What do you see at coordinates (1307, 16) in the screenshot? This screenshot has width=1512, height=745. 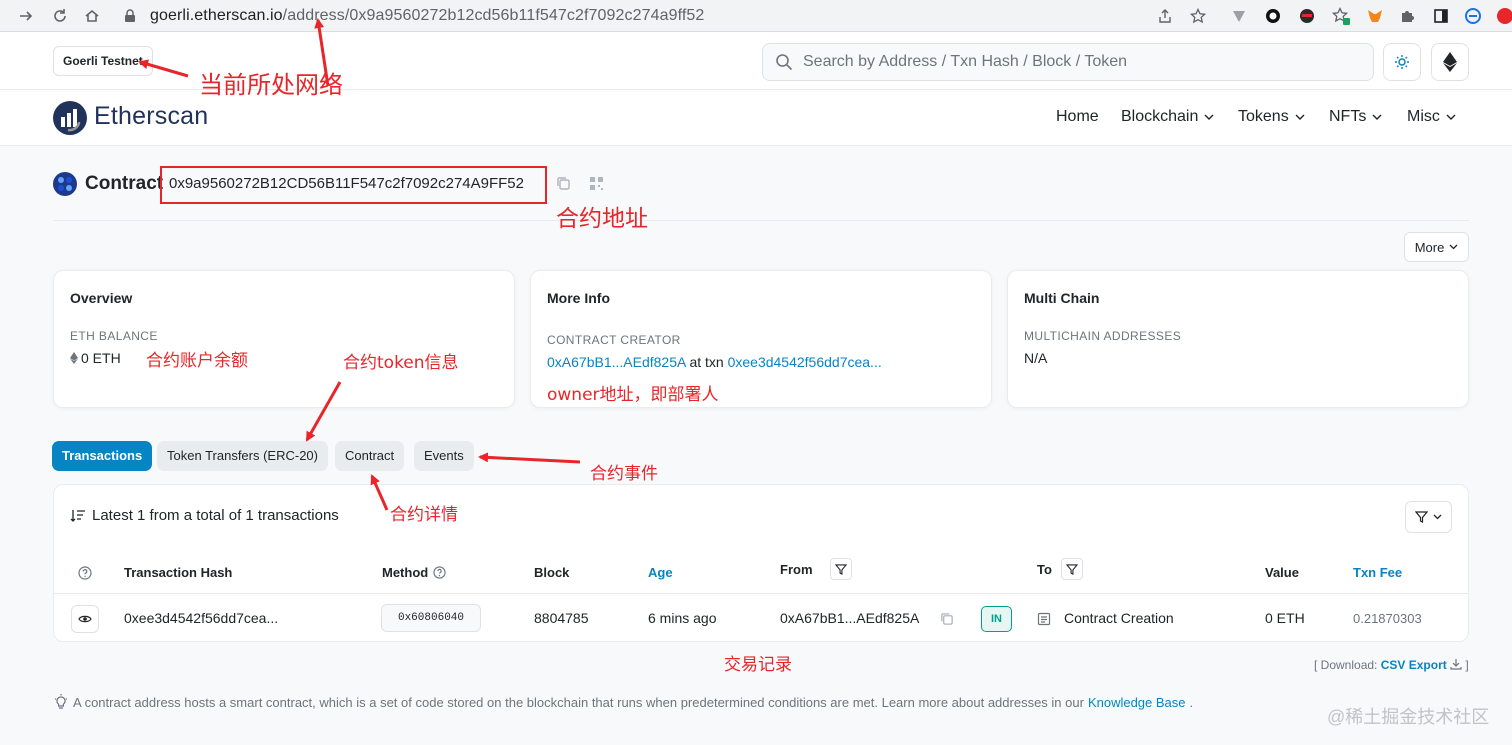 I see `extension-ninja-icon` at bounding box center [1307, 16].